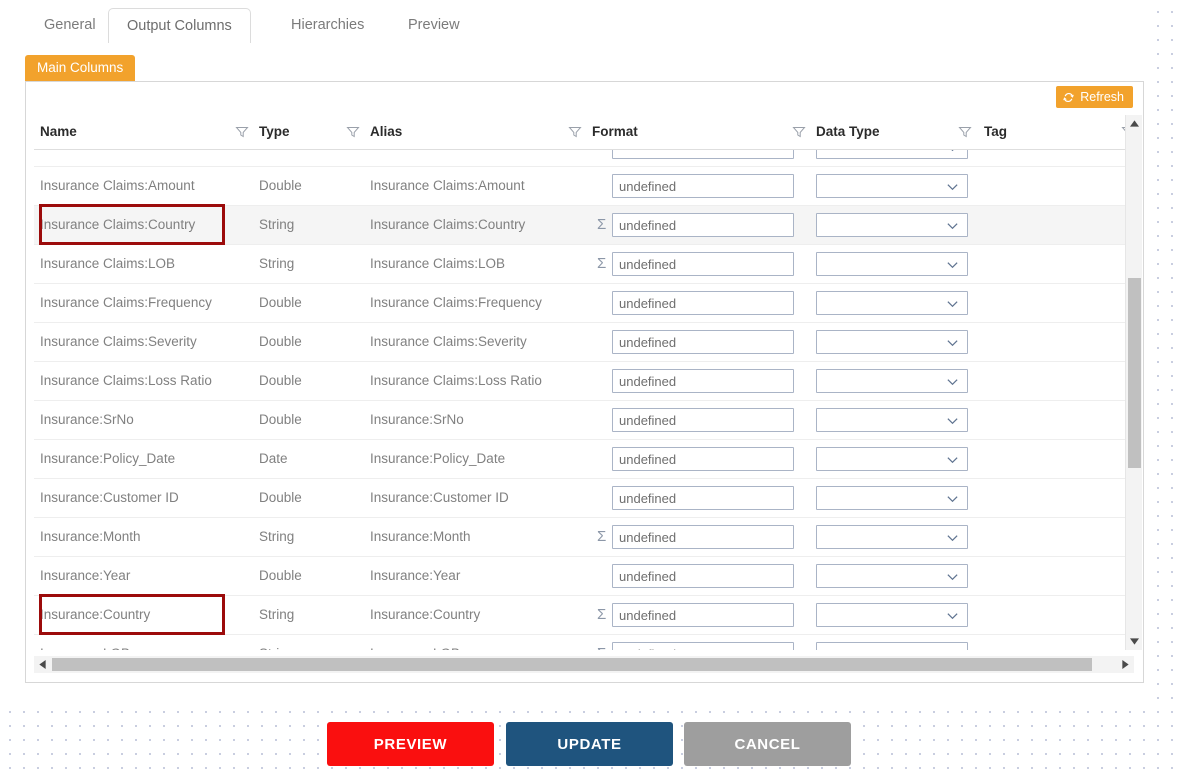 The image size is (1179, 774). What do you see at coordinates (117, 185) in the screenshot?
I see `cell-name: Insurance Claims:Amount` at bounding box center [117, 185].